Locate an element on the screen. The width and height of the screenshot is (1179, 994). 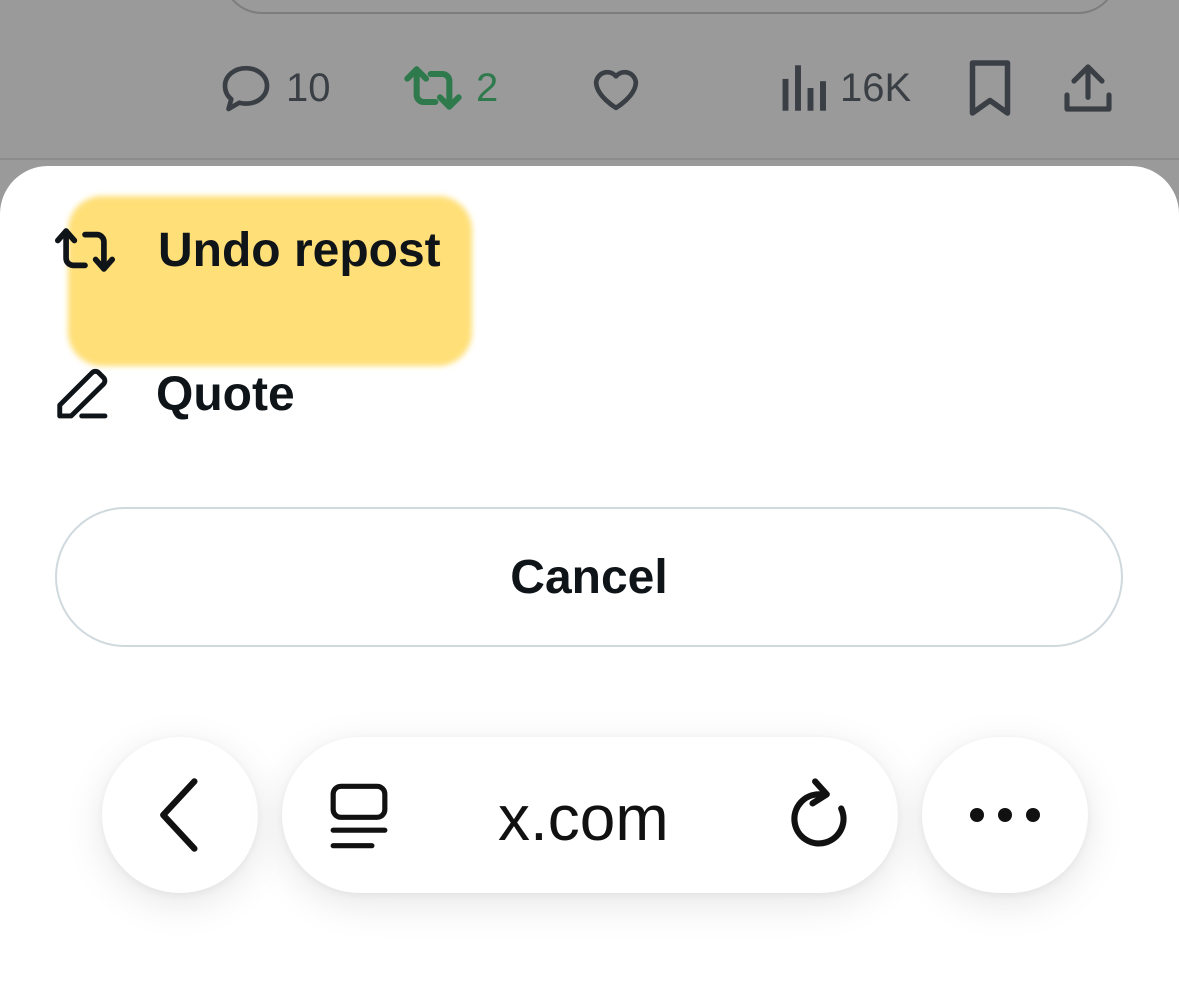
back-chevron-icon is located at coordinates (179, 815).